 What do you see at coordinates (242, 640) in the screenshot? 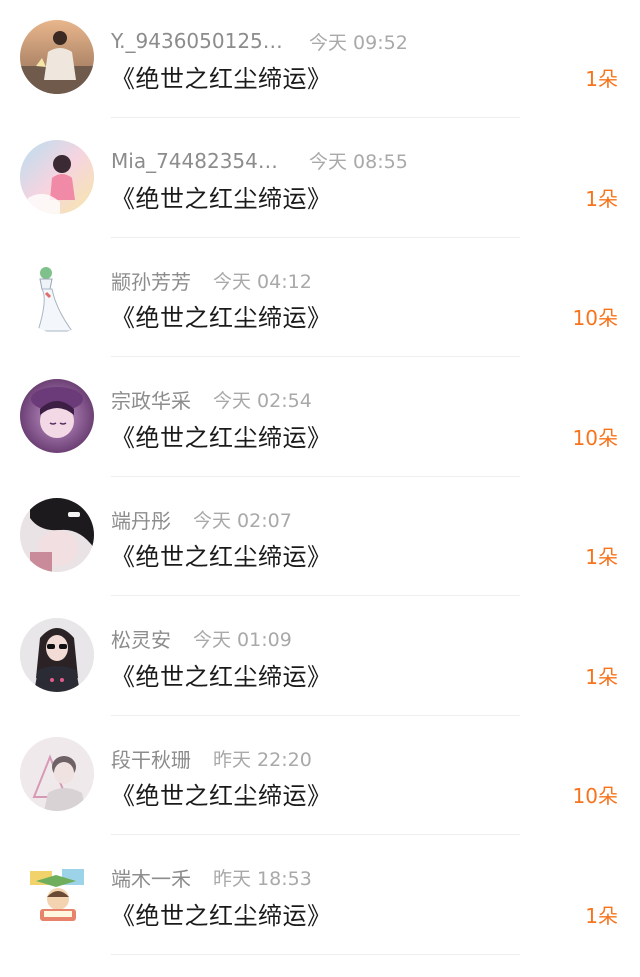
I see `timestamp: 今天 01:09` at bounding box center [242, 640].